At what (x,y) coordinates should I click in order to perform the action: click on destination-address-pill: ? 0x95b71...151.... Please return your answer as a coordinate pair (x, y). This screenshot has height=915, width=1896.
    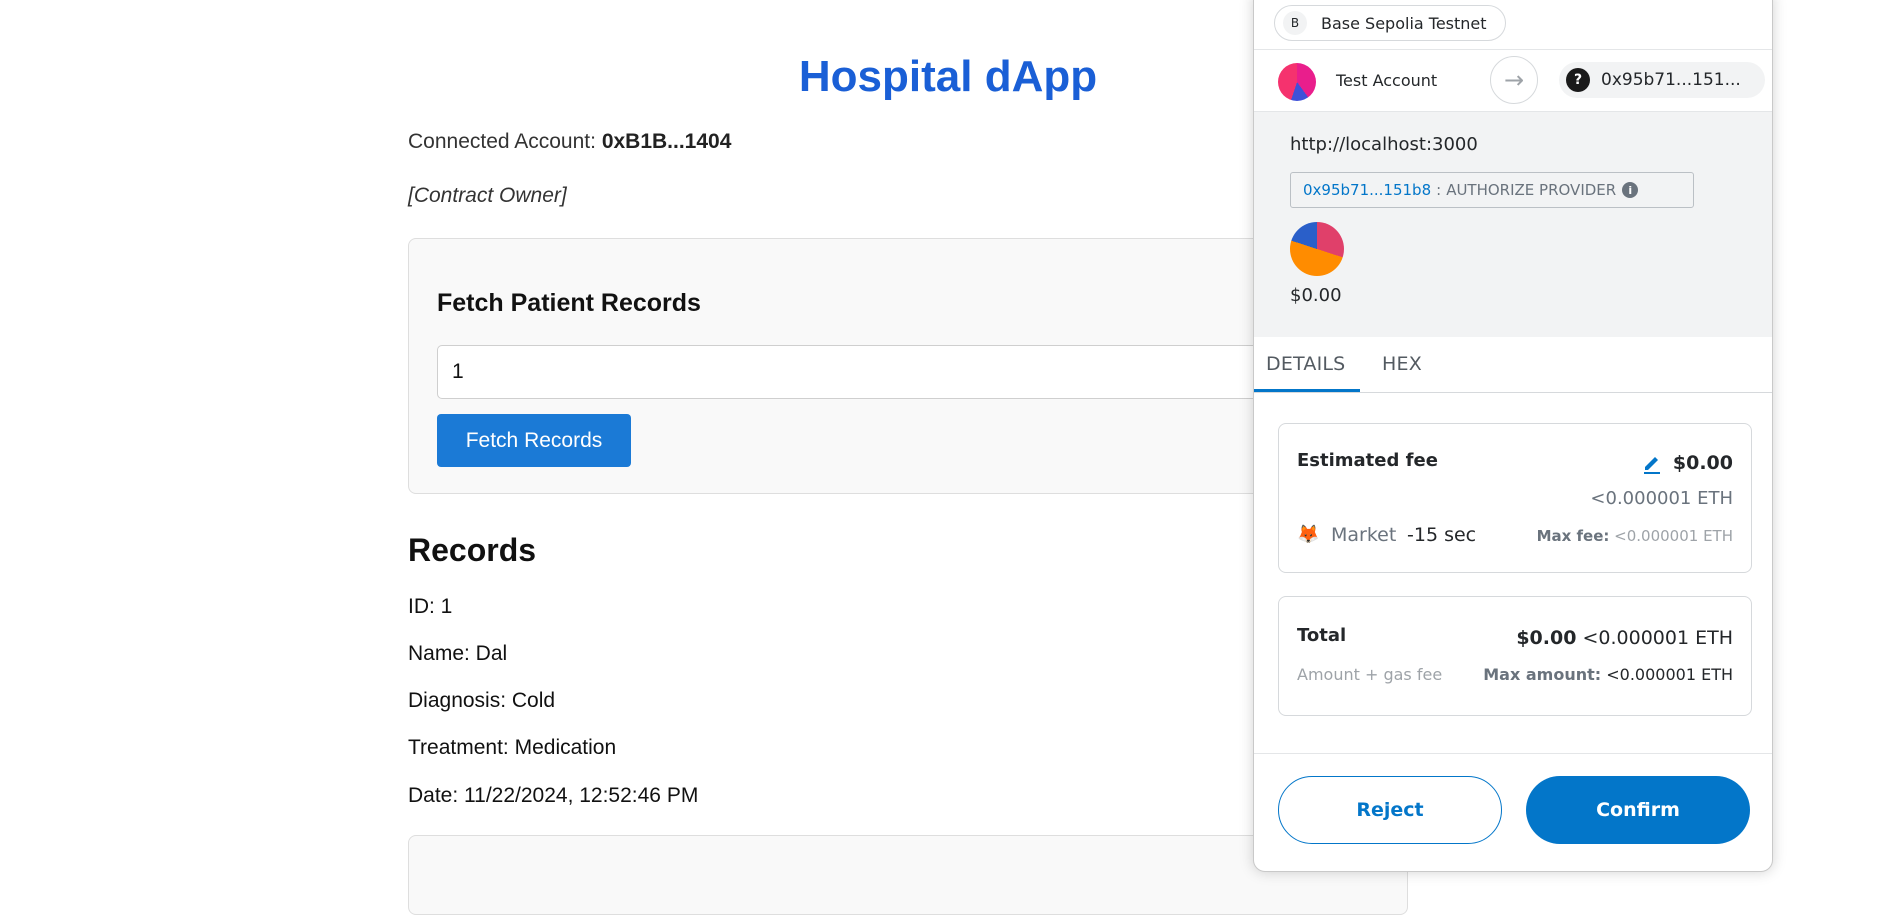
    Looking at the image, I should click on (1662, 80).